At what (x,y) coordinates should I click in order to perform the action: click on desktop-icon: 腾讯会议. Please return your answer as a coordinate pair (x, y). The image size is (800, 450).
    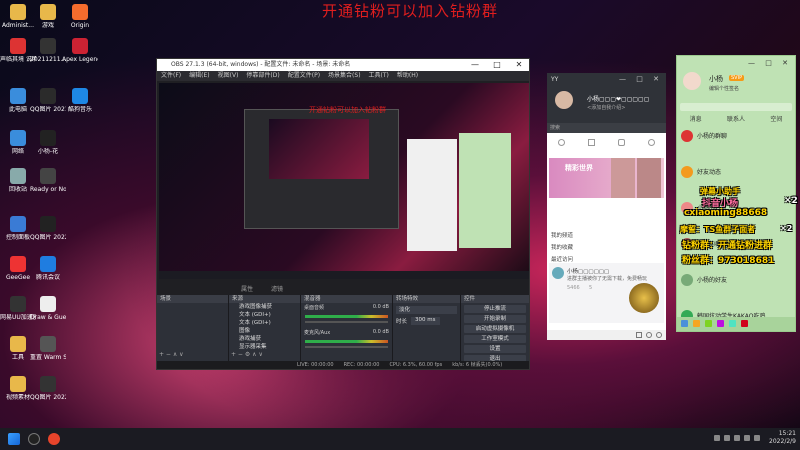
    Looking at the image, I should click on (48, 268).